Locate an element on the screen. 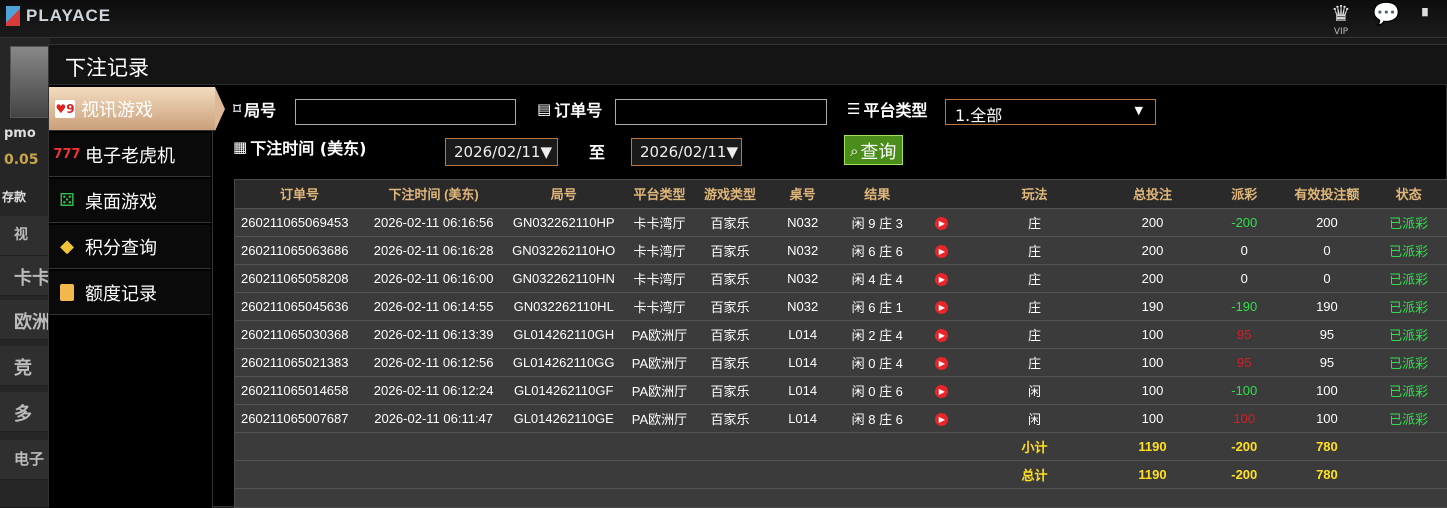 The height and width of the screenshot is (508, 1447). round-no-cell: GN032262110HL is located at coordinates (564, 306).